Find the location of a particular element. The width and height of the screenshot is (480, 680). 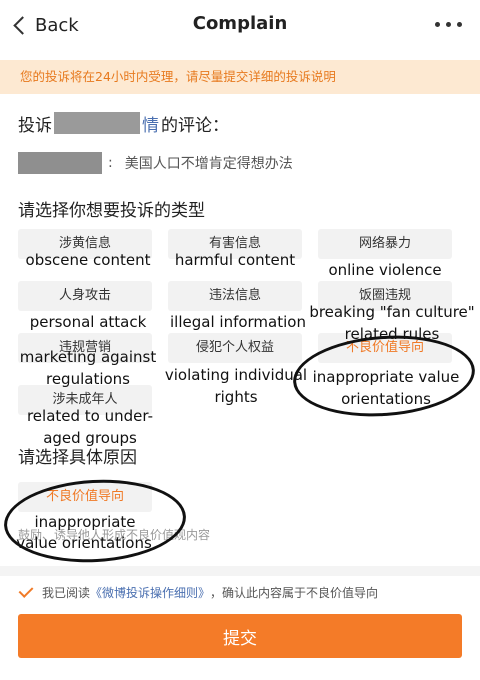

translation-violence: online violence is located at coordinates (385, 270).